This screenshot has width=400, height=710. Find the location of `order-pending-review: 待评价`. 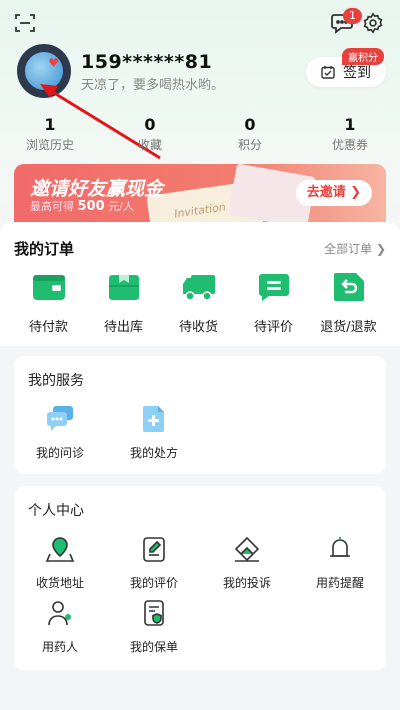

order-pending-review: 待评价 is located at coordinates (273, 303).